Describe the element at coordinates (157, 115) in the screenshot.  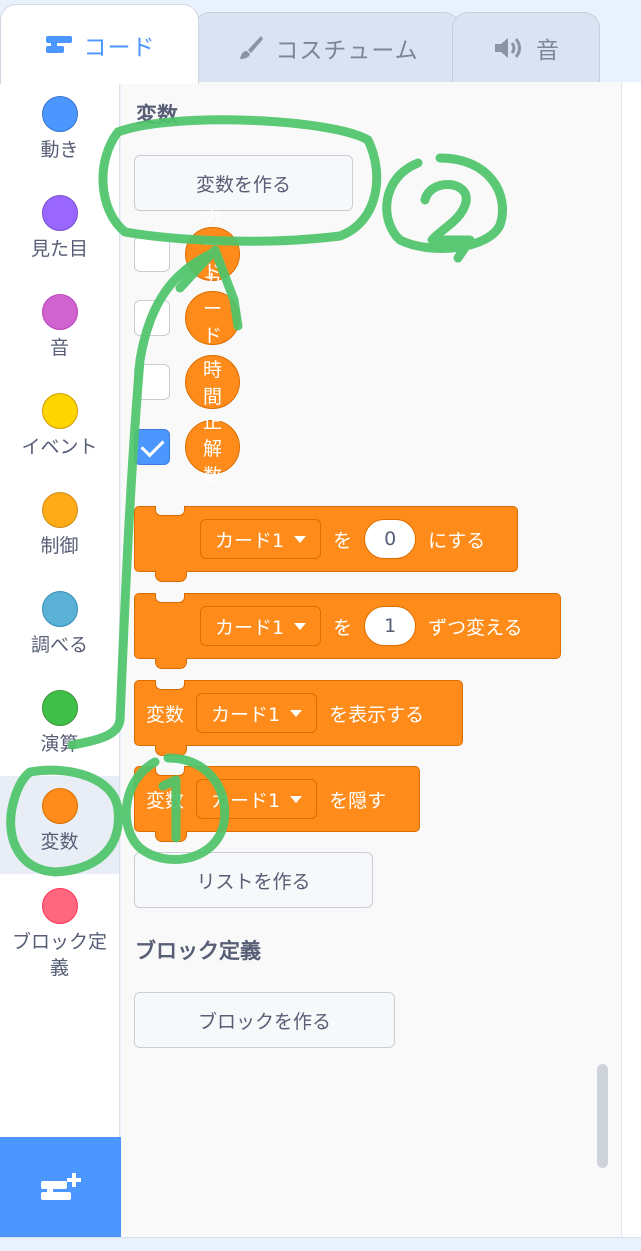
I see `variables-section-title: 変数` at that location.